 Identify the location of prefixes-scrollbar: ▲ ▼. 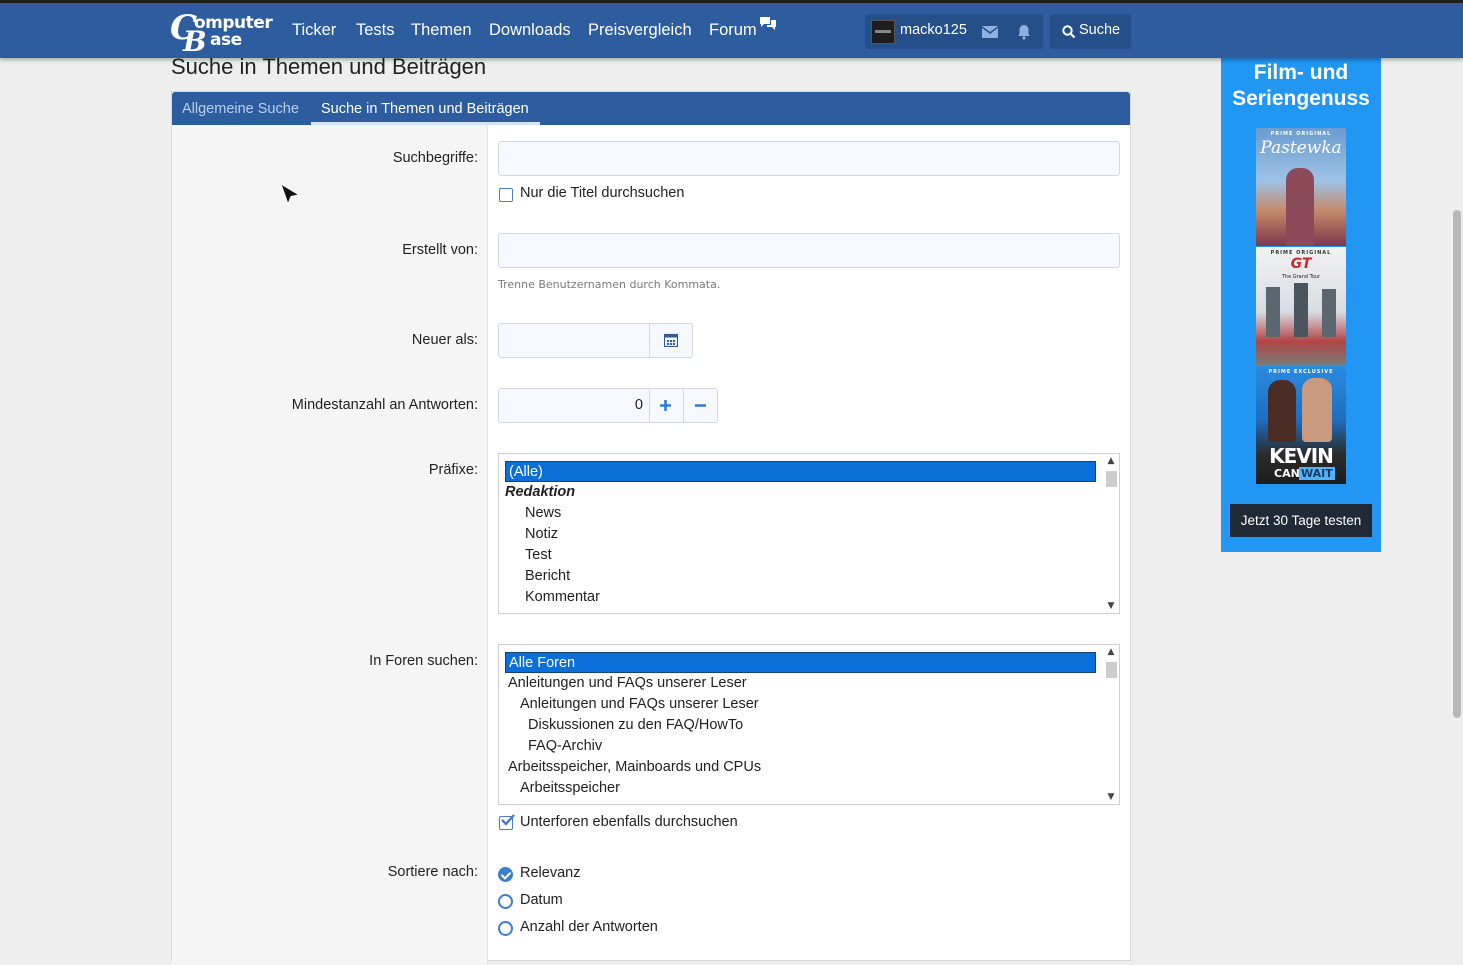
(1110, 533).